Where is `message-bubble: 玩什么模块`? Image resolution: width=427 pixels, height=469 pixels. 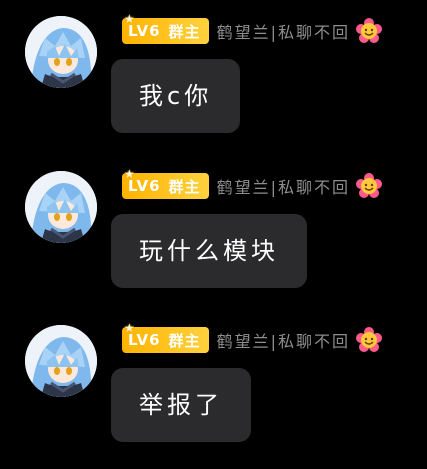 message-bubble: 玩什么模块 is located at coordinates (209, 251).